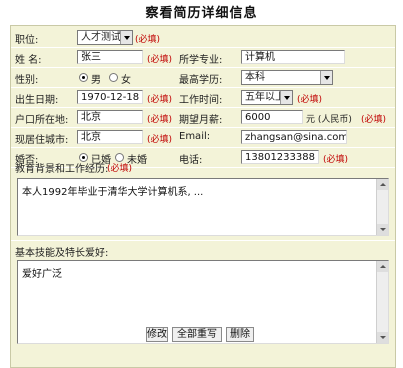 The height and width of the screenshot is (368, 403). I want to click on work-years-select: 五年以上, so click(267, 97).